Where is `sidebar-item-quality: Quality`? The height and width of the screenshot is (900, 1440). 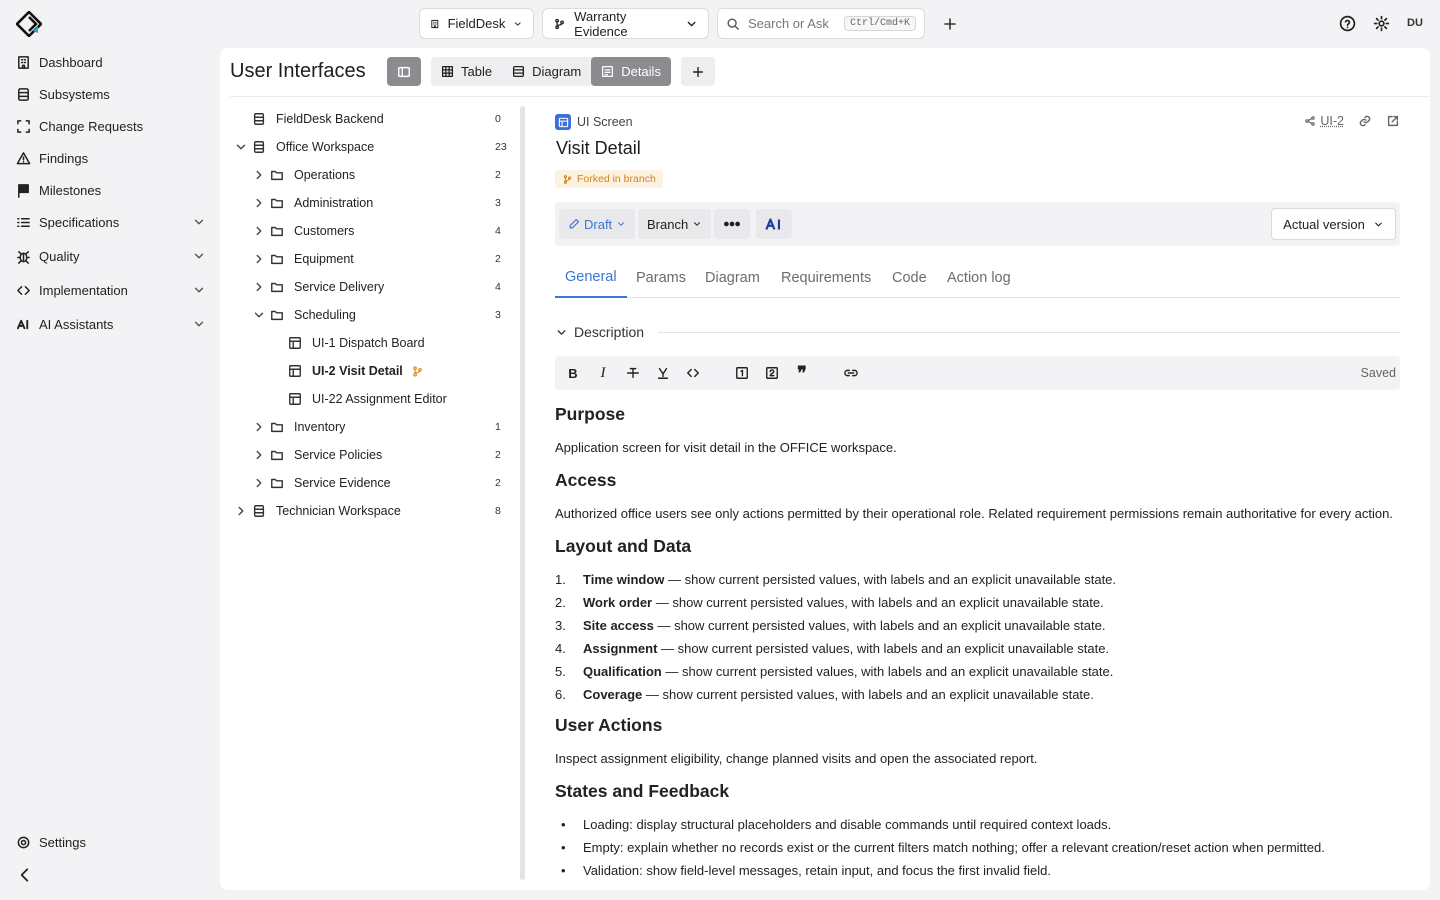 sidebar-item-quality: Quality is located at coordinates (111, 256).